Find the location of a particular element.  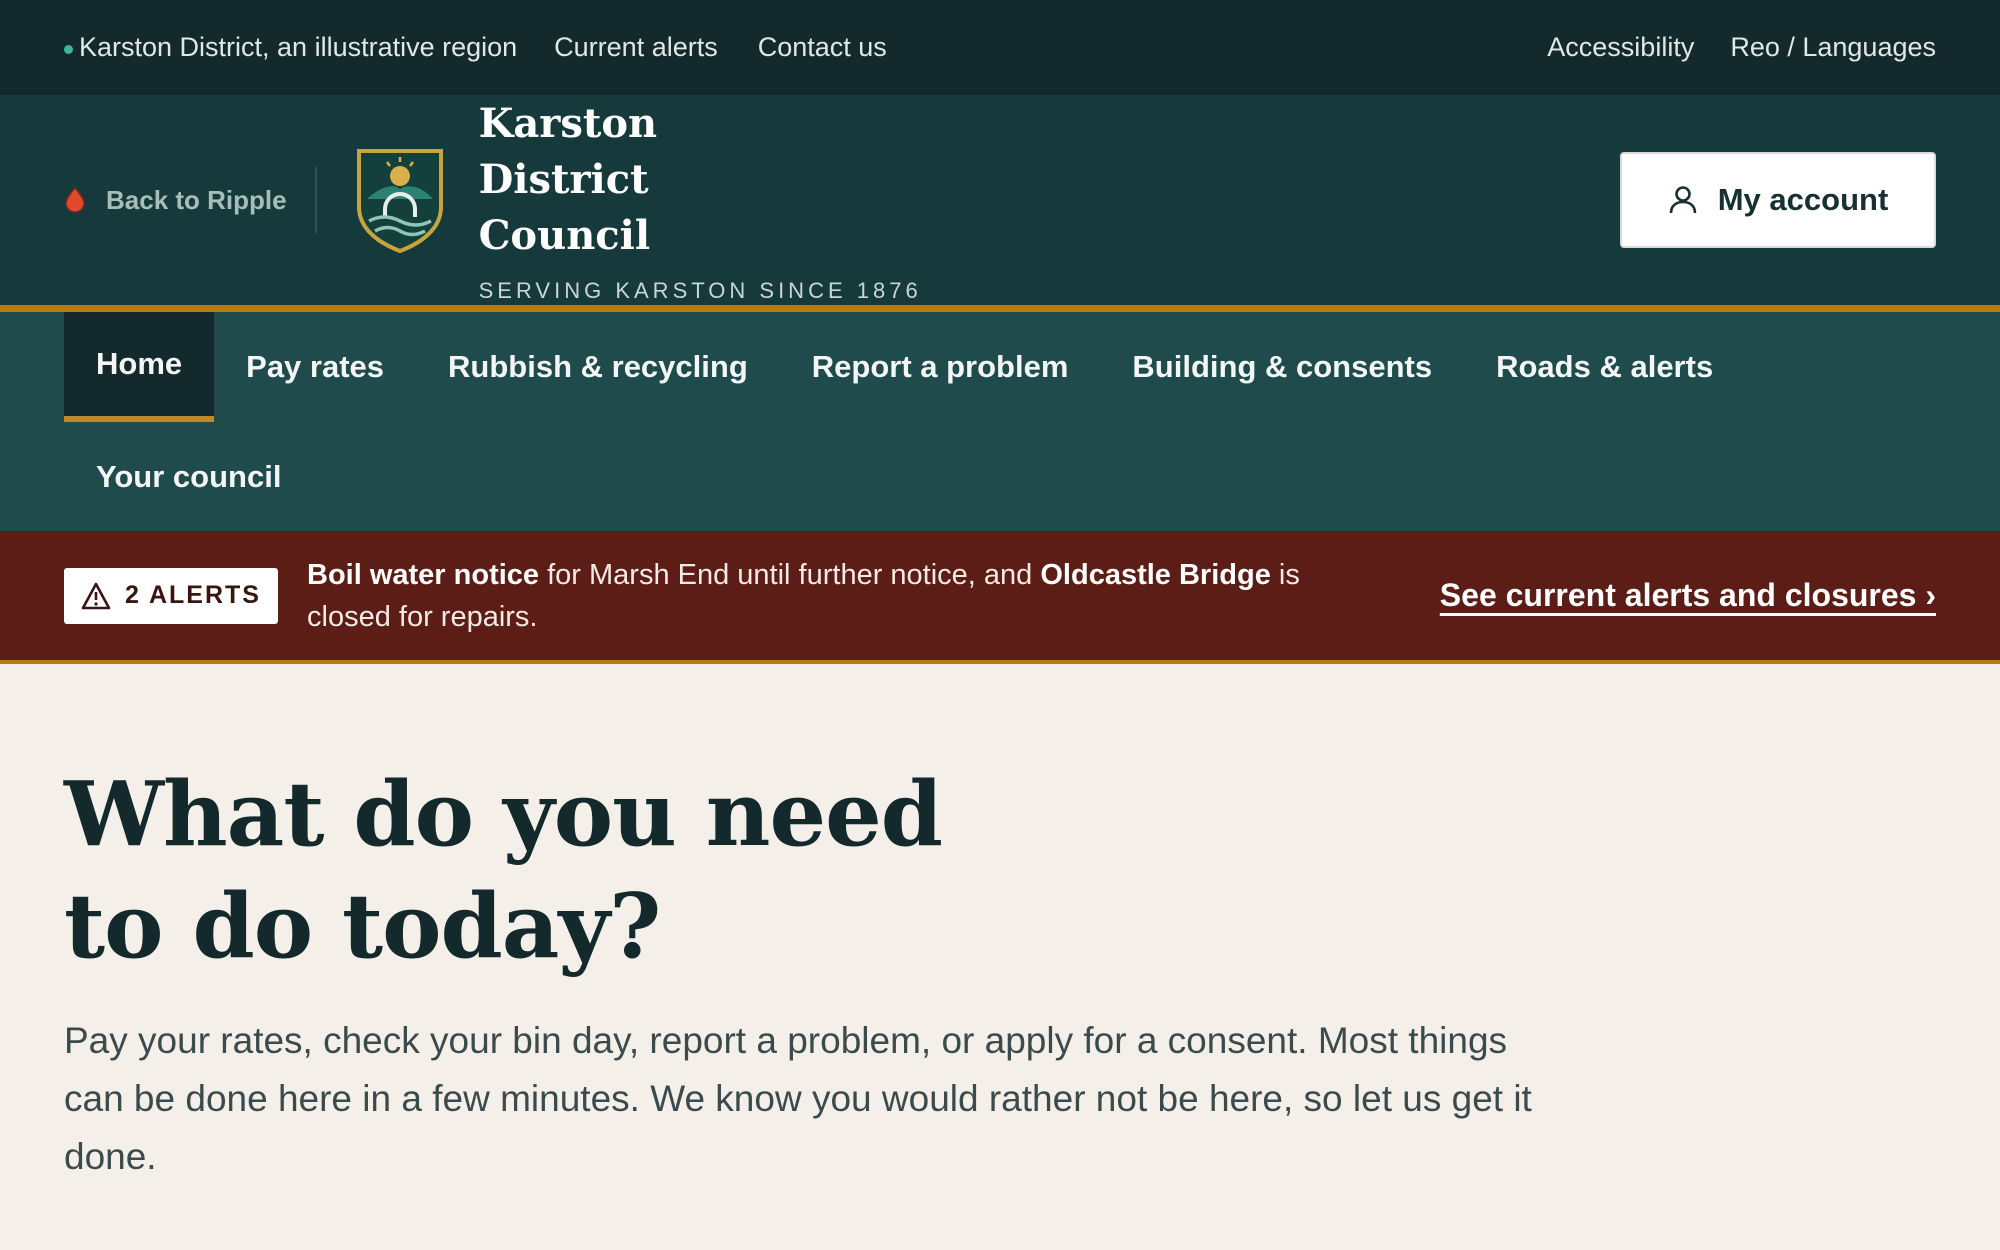

droplet-icon is located at coordinates (75, 200).